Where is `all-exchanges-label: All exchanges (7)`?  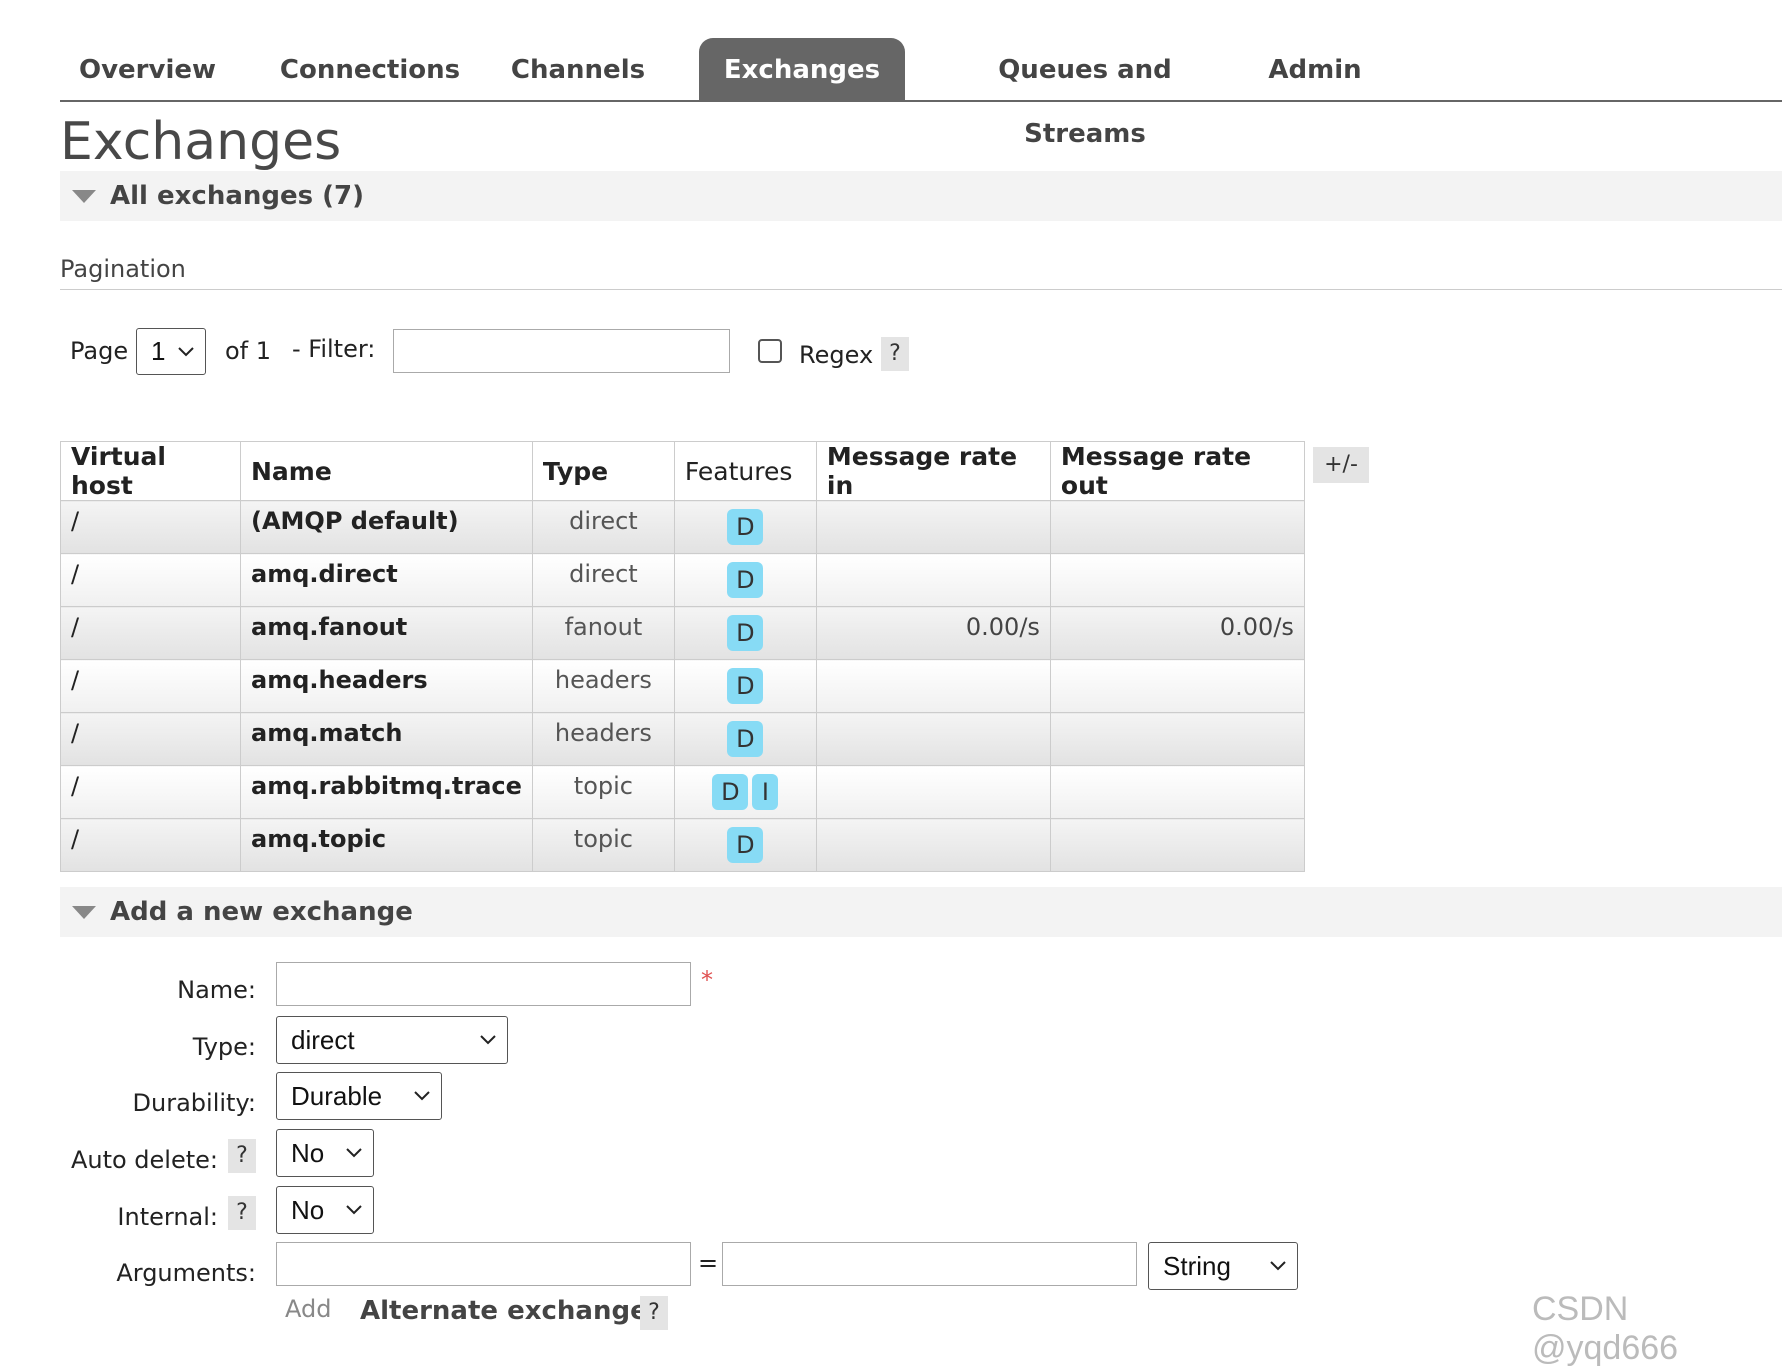 all-exchanges-label: All exchanges (7) is located at coordinates (237, 196).